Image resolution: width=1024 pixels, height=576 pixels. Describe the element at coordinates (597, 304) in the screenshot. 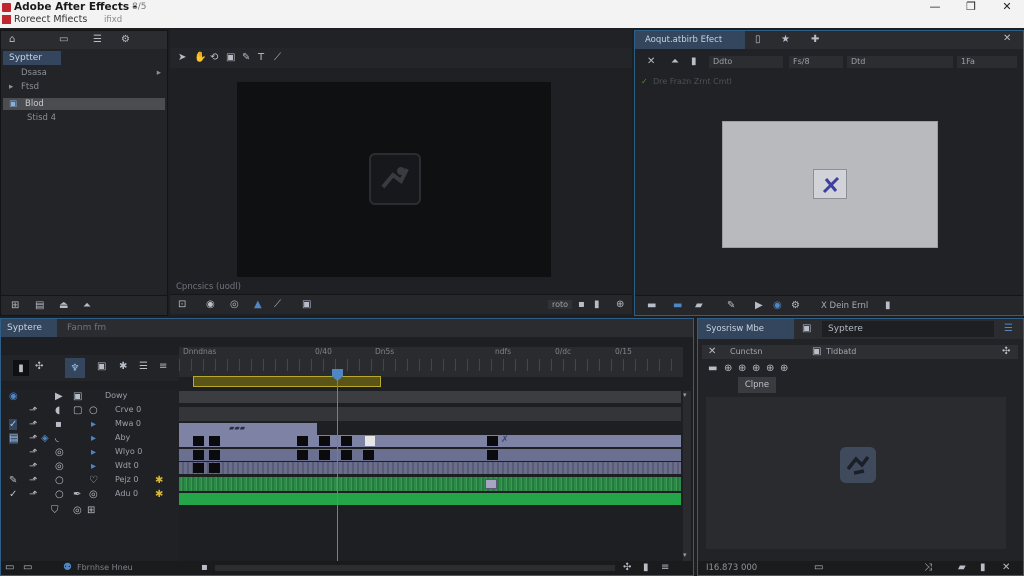

I see `lock-icon: ▮` at that location.